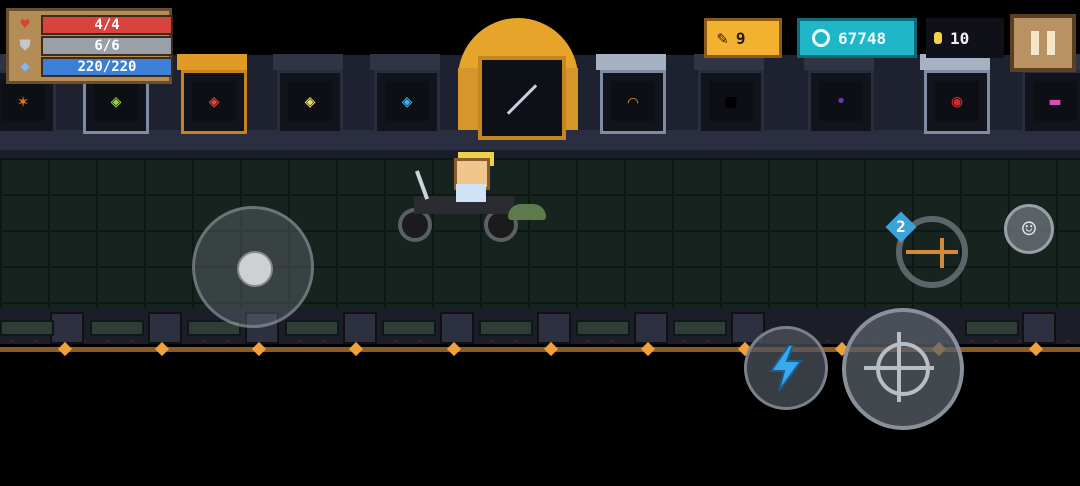 Image resolution: width=1080 pixels, height=486 pixels. Describe the element at coordinates (821, 38) in the screenshot. I see `gem-icon` at that location.